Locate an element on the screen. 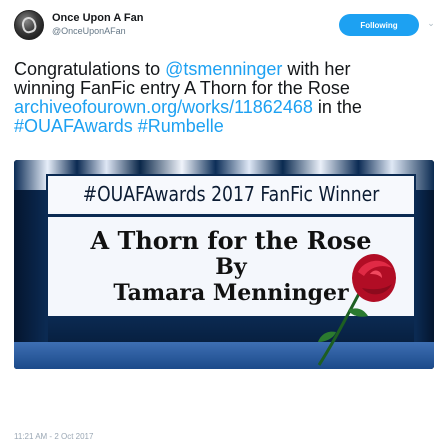 Image resolution: width=448 pixels, height=444 pixels. following-button: Following is located at coordinates (379, 25).